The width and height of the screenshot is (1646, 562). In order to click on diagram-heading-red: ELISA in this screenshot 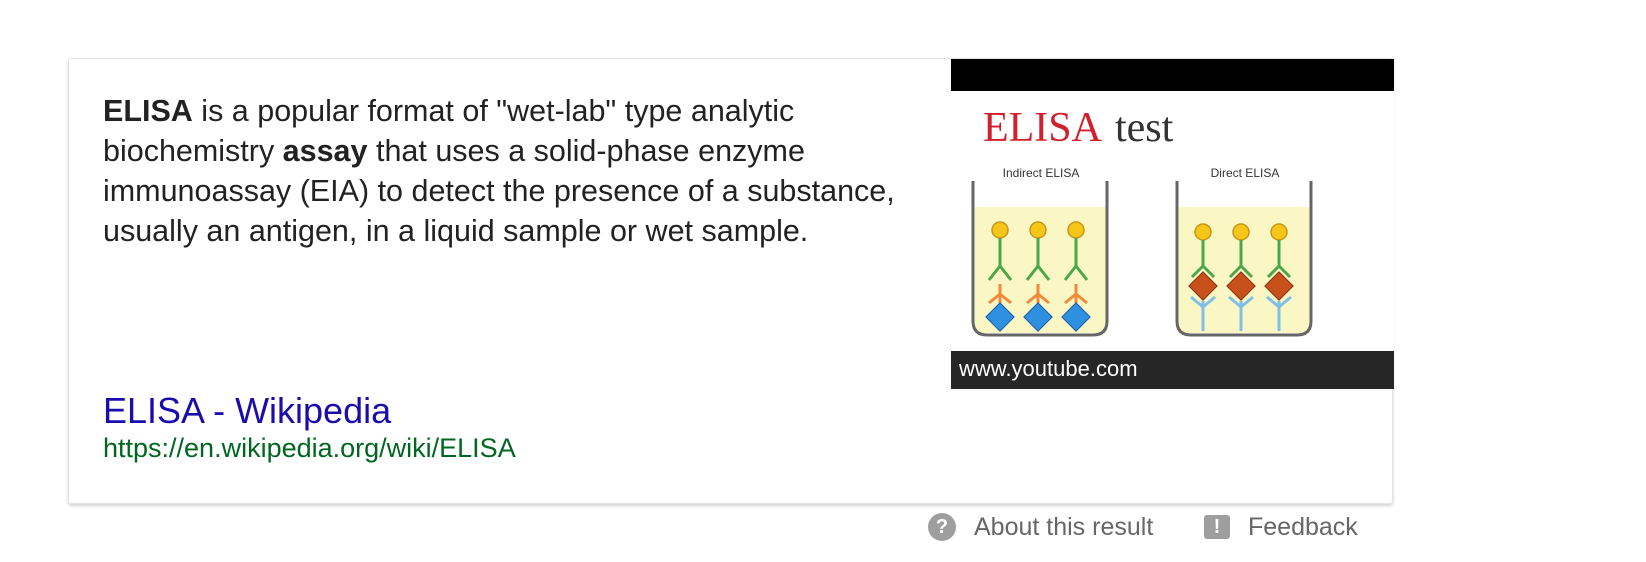, I will do `click(1043, 128)`.